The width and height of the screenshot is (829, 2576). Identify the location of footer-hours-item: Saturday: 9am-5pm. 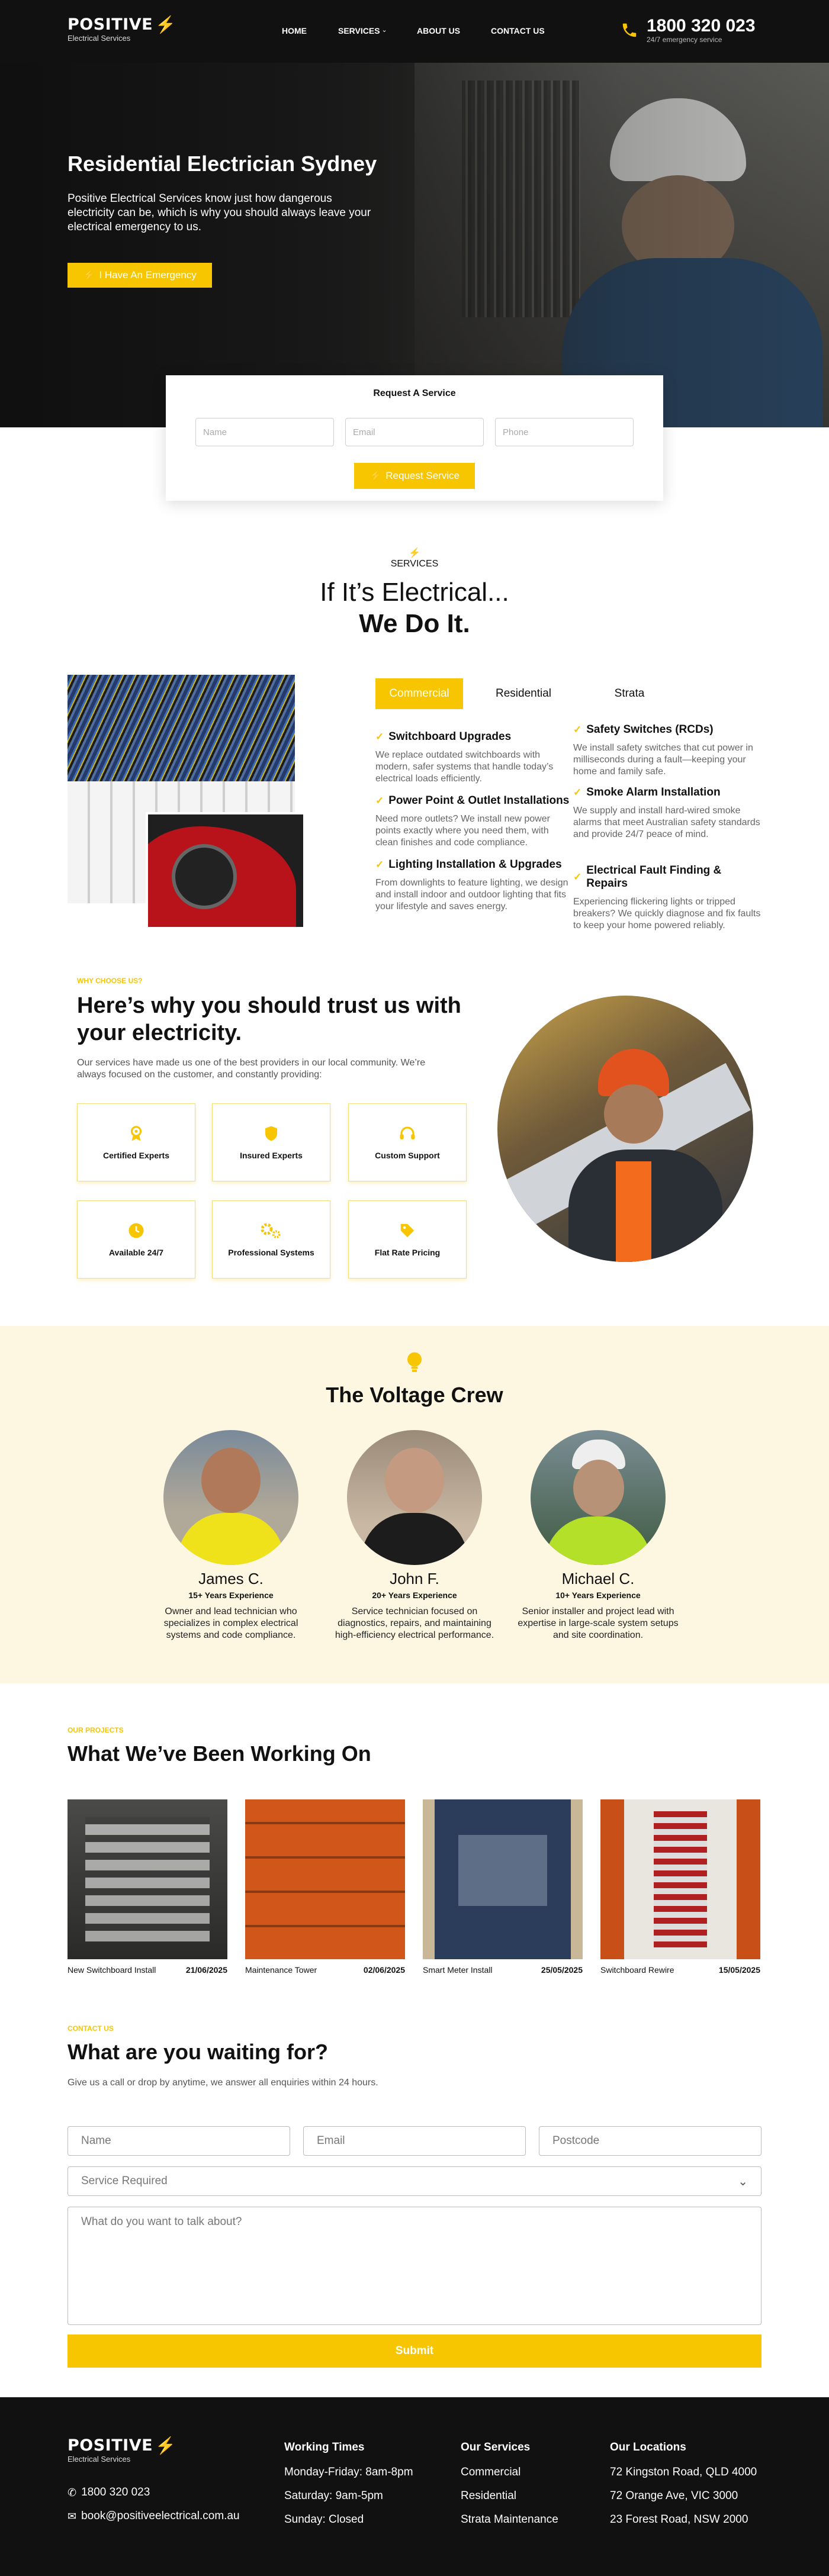
(333, 2496).